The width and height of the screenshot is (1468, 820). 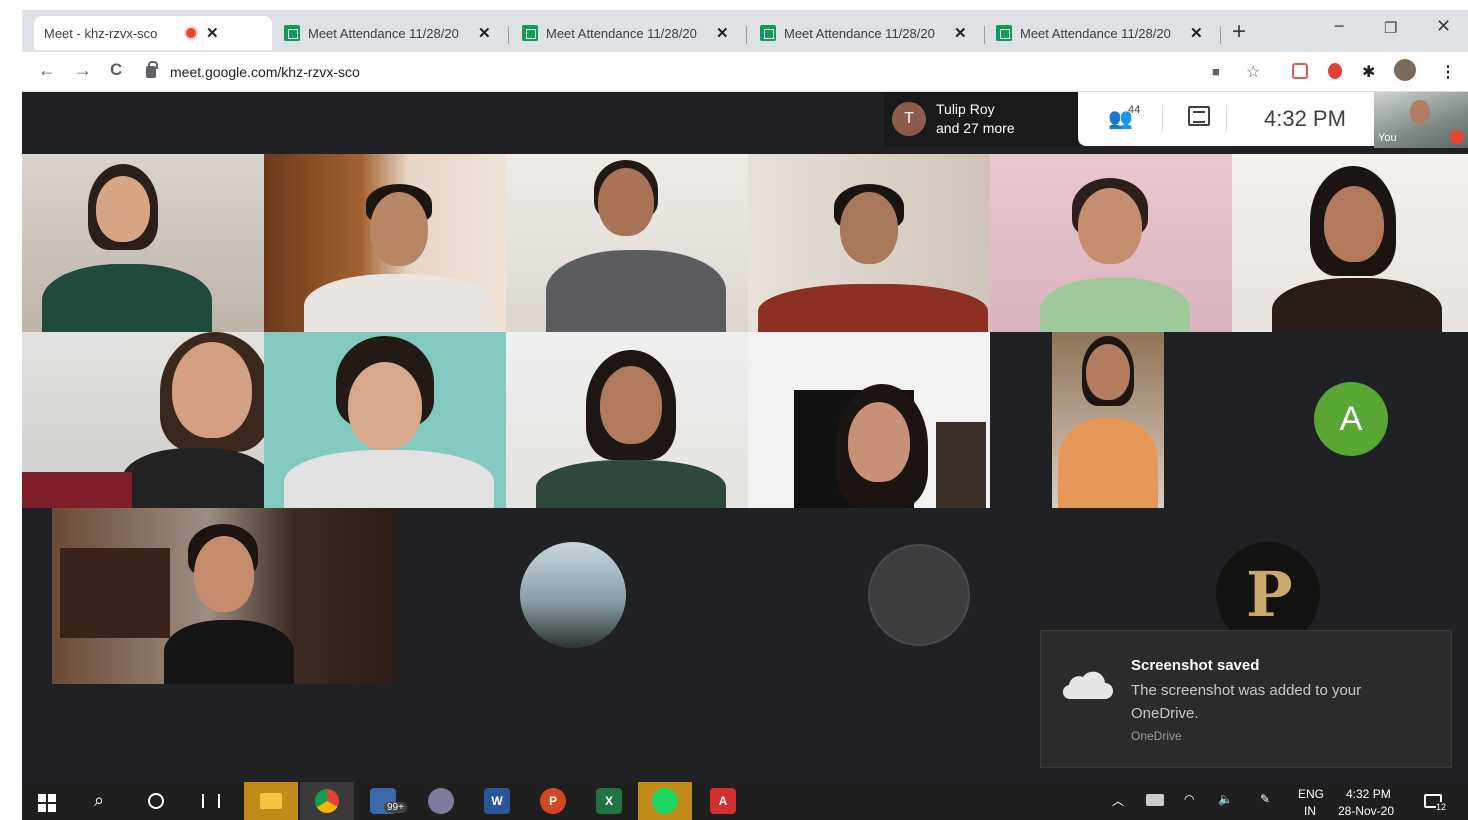 What do you see at coordinates (390, 33) in the screenshot?
I see `tab-attendance-1: Meet Attendance 11/28/20 ✕` at bounding box center [390, 33].